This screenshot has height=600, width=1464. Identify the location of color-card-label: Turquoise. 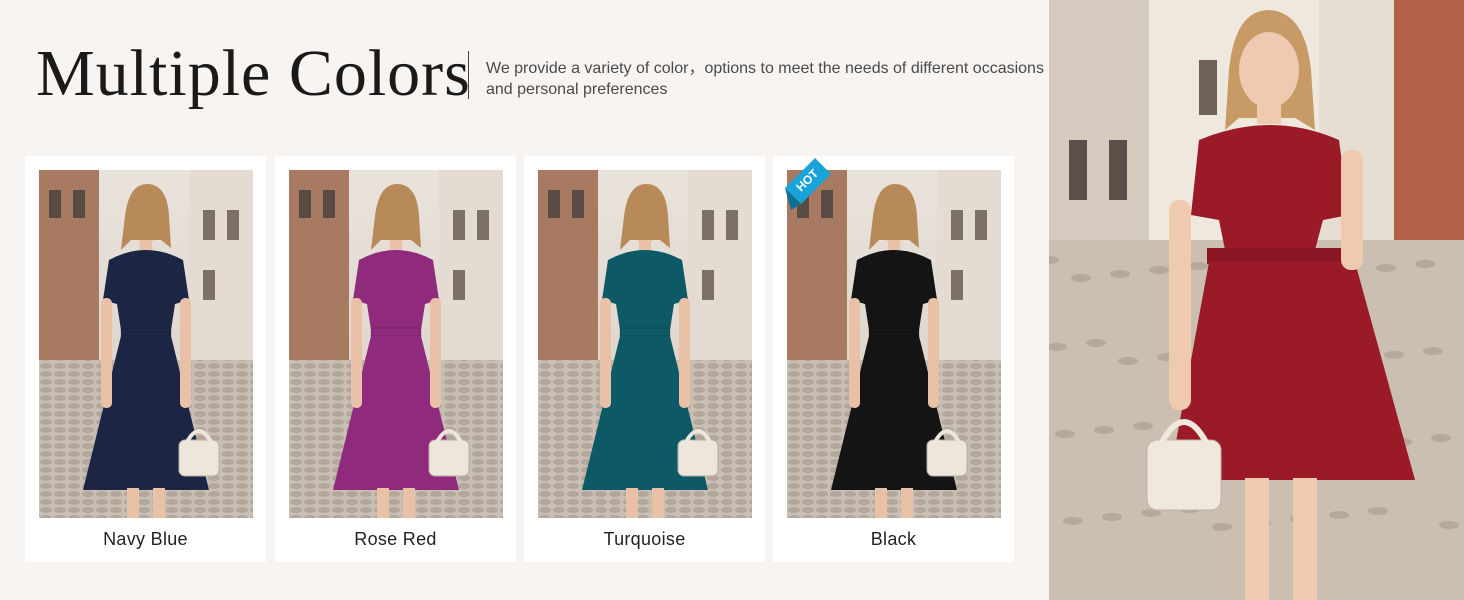
(644, 539).